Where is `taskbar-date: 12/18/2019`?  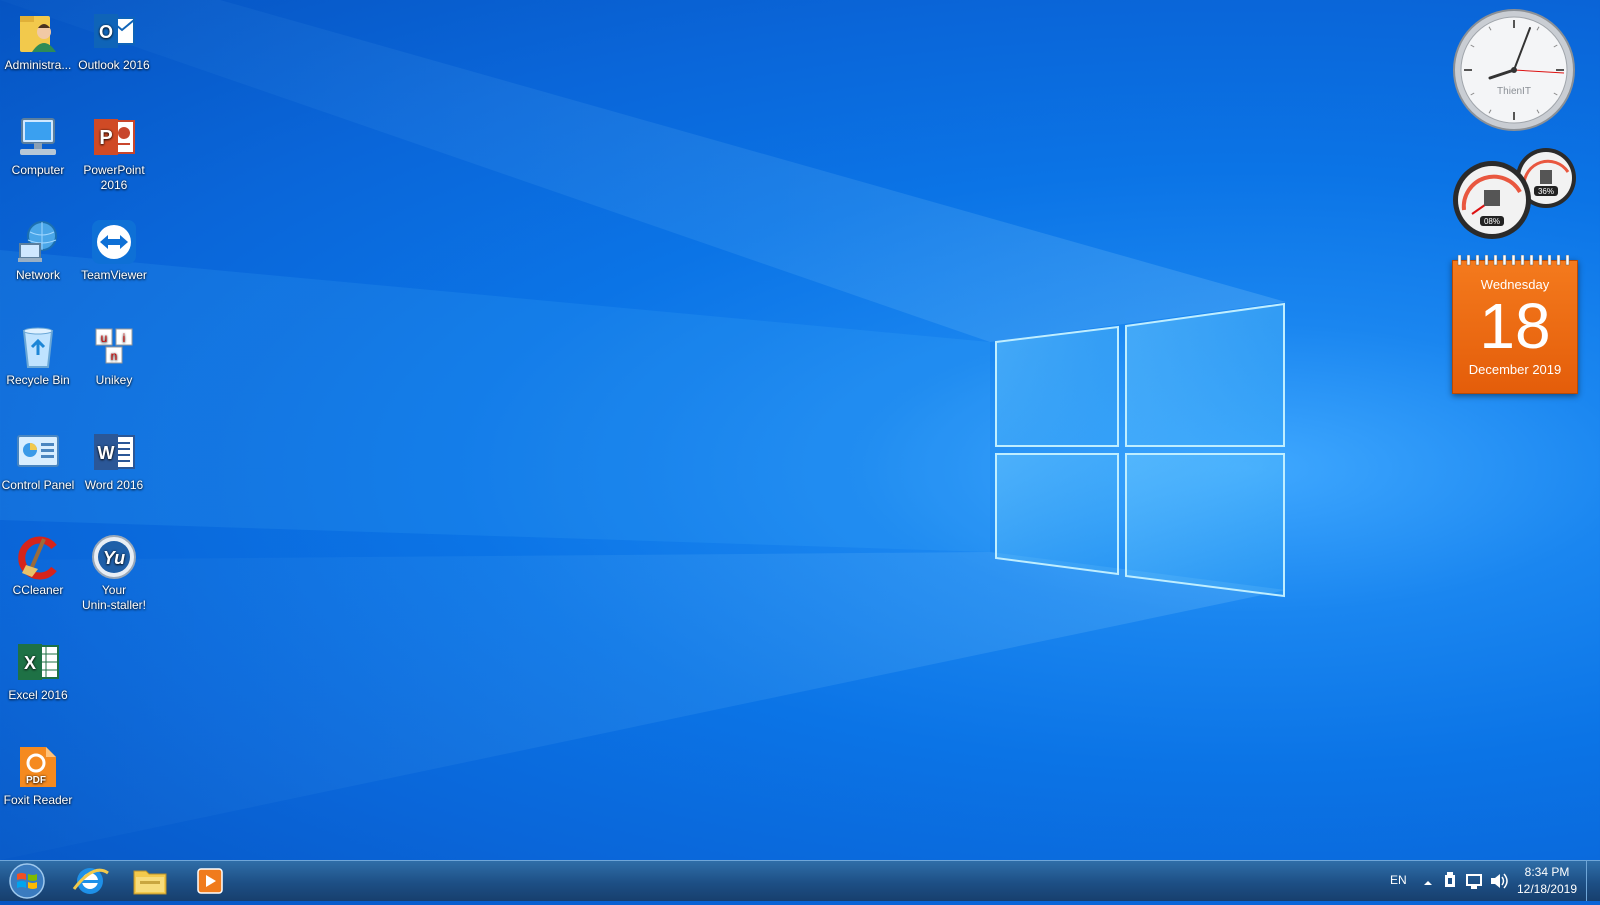 taskbar-date: 12/18/2019 is located at coordinates (1547, 889).